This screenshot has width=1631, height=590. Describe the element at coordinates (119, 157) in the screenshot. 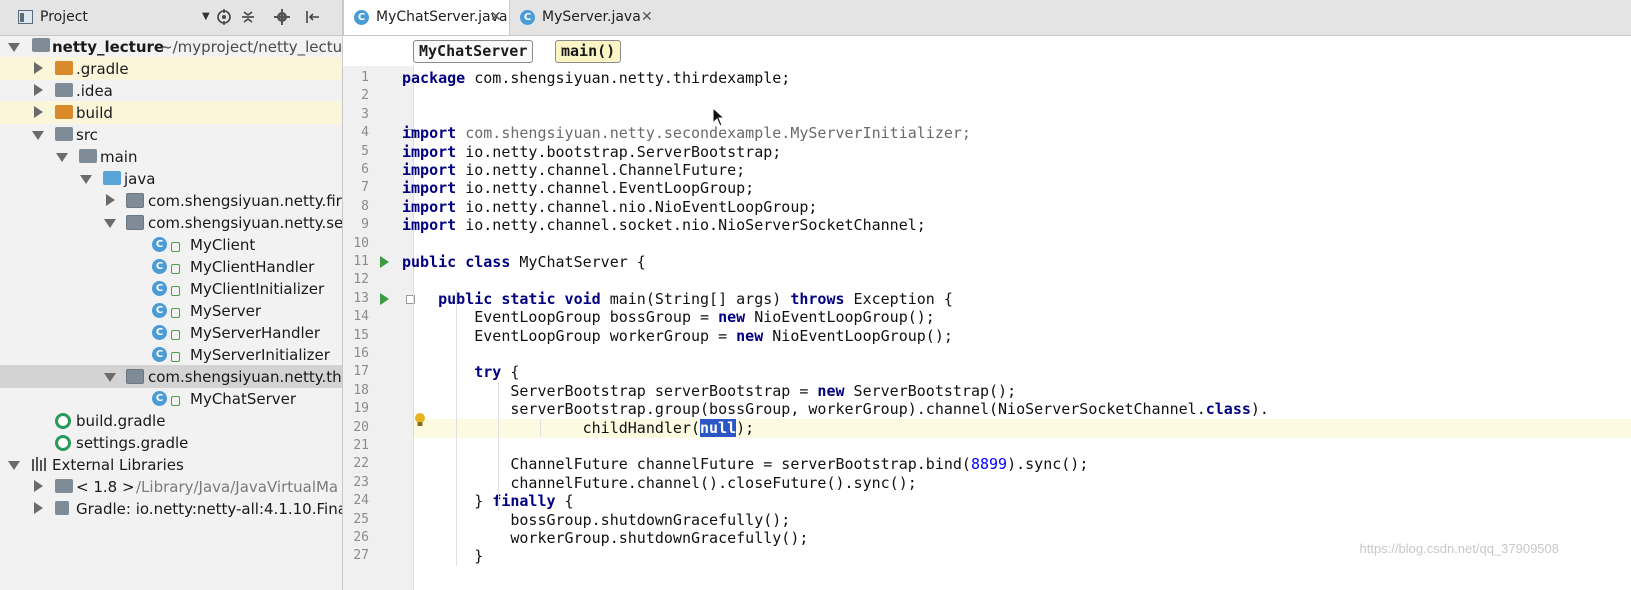

I see `tree-item-label: main` at that location.